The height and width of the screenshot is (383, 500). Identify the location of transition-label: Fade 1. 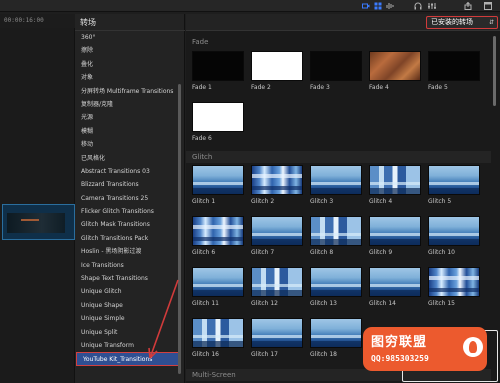
(202, 87).